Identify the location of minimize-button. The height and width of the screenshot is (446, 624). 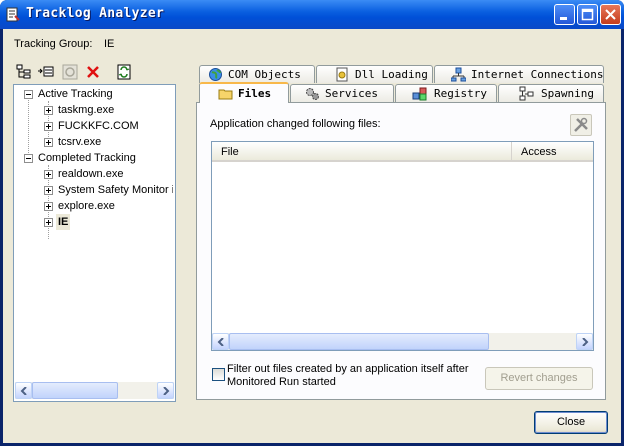
(564, 14).